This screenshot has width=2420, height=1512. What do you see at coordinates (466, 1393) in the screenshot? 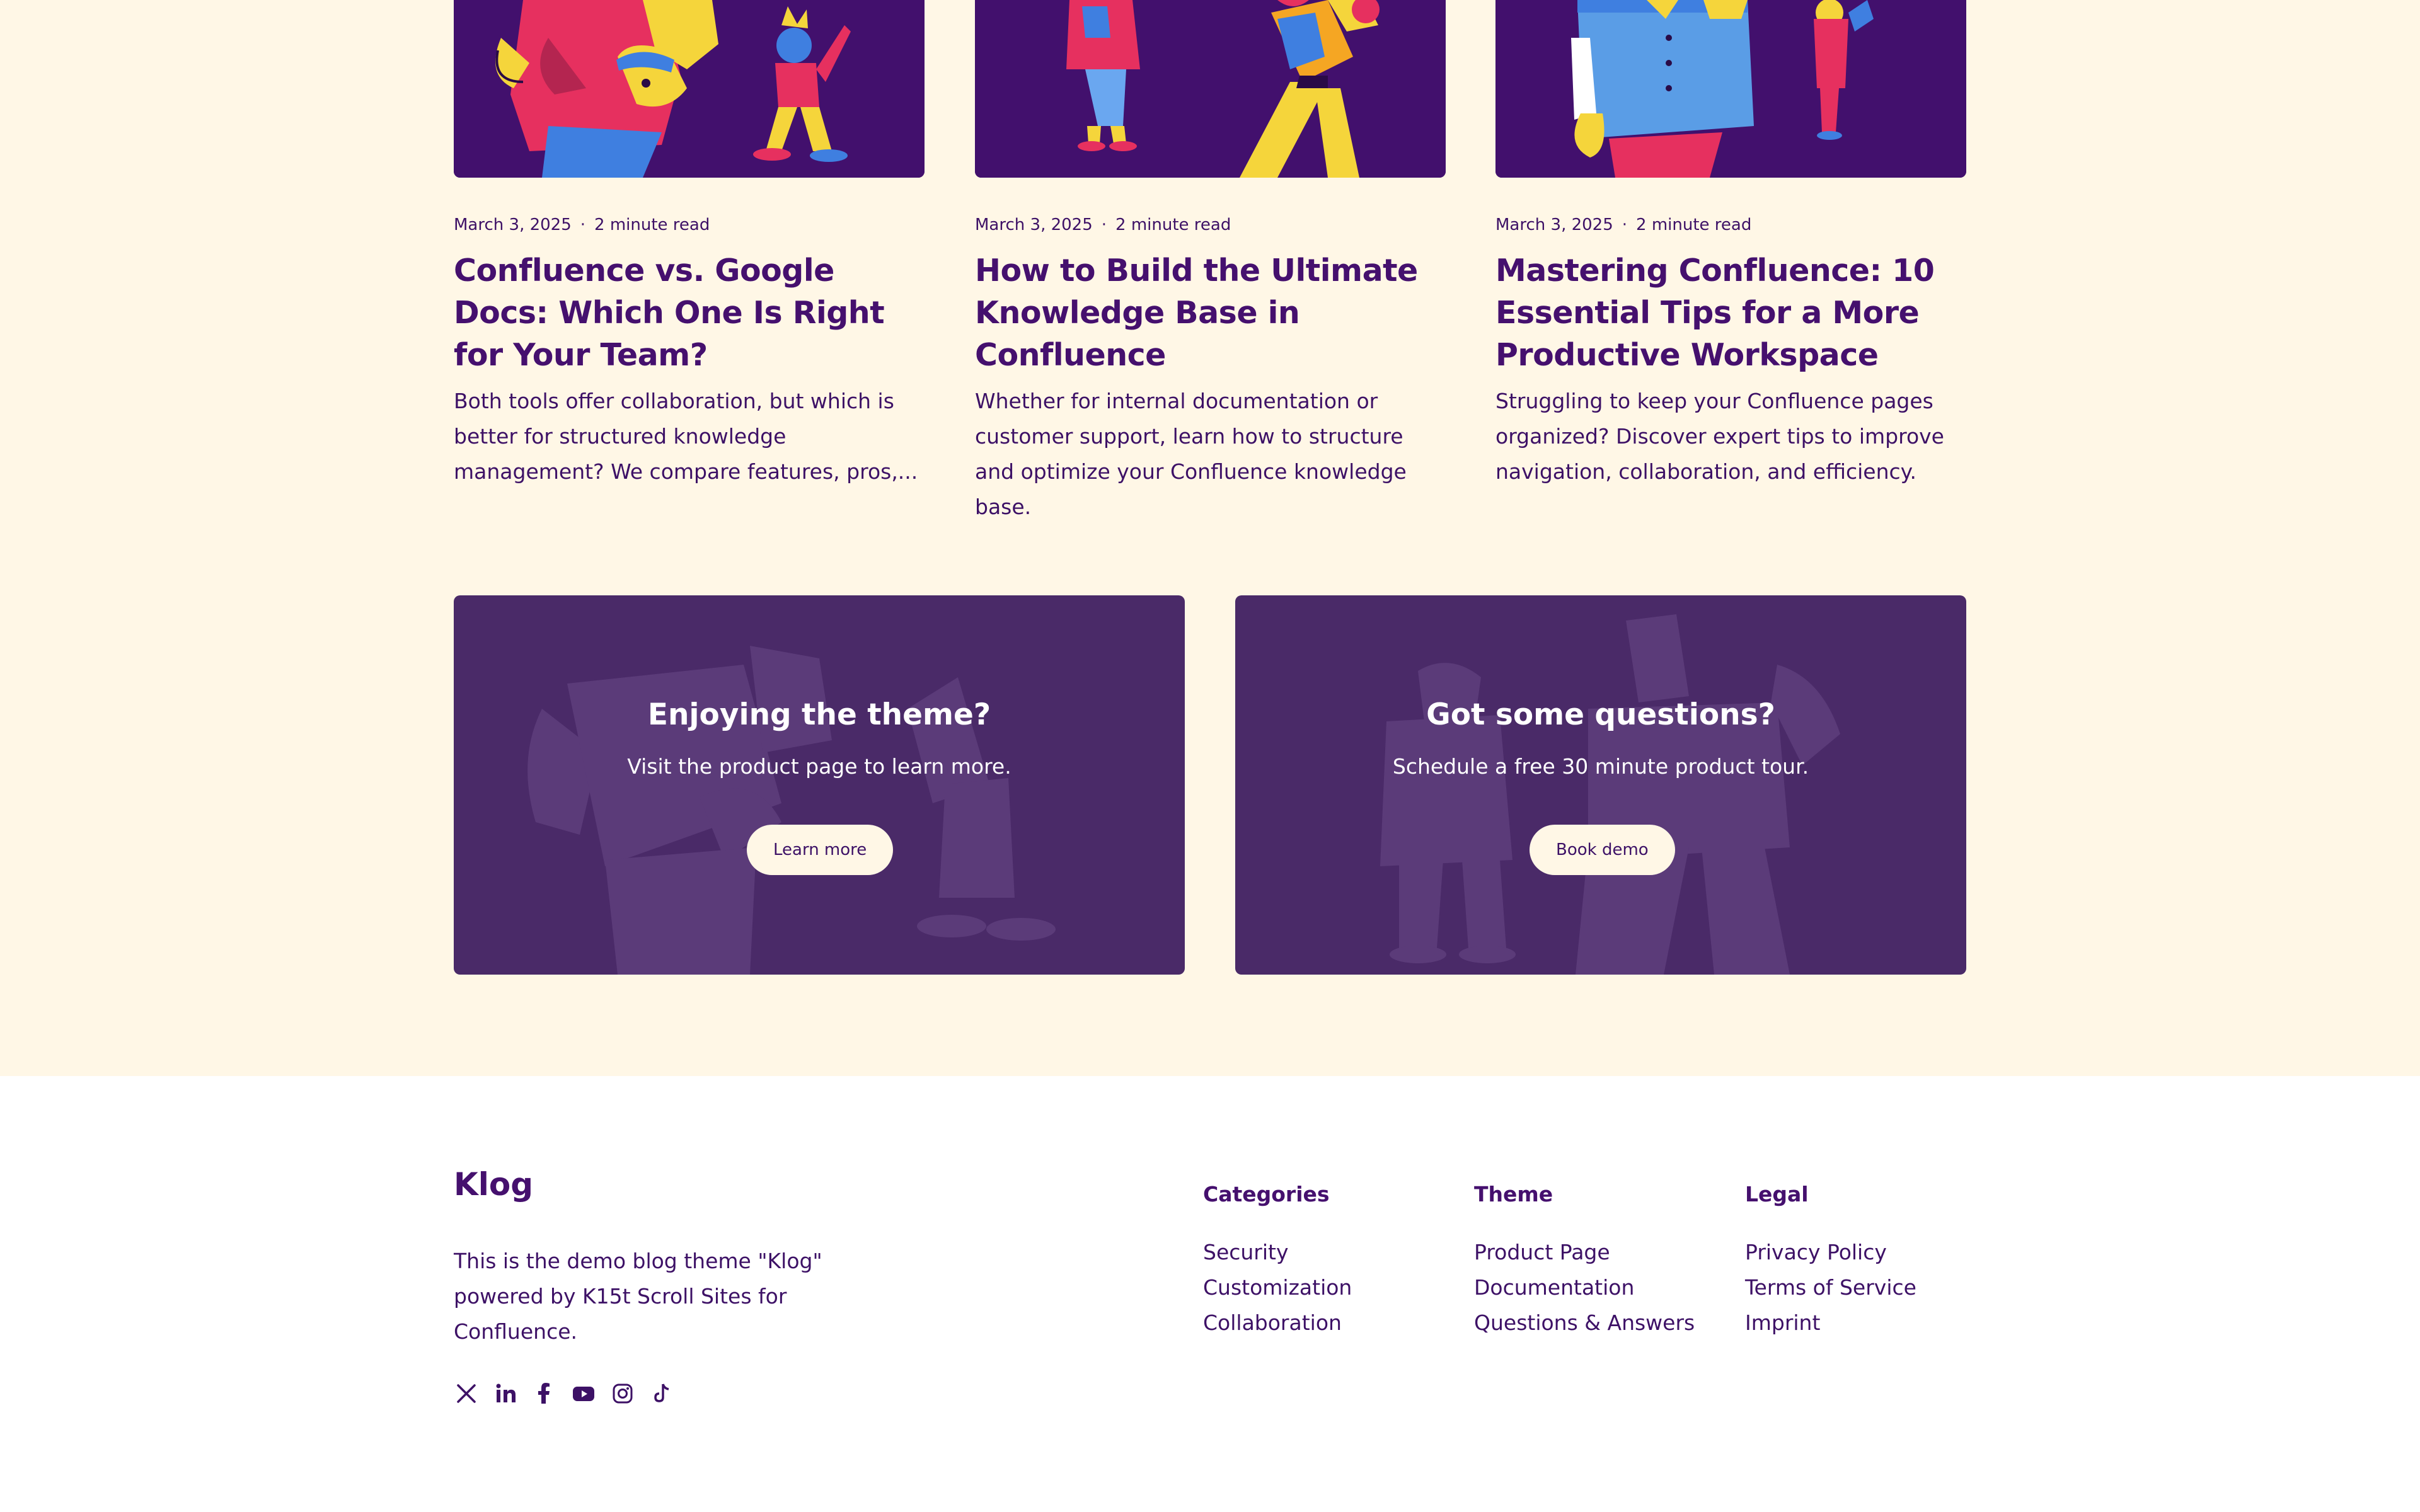
I see `x-icon` at bounding box center [466, 1393].